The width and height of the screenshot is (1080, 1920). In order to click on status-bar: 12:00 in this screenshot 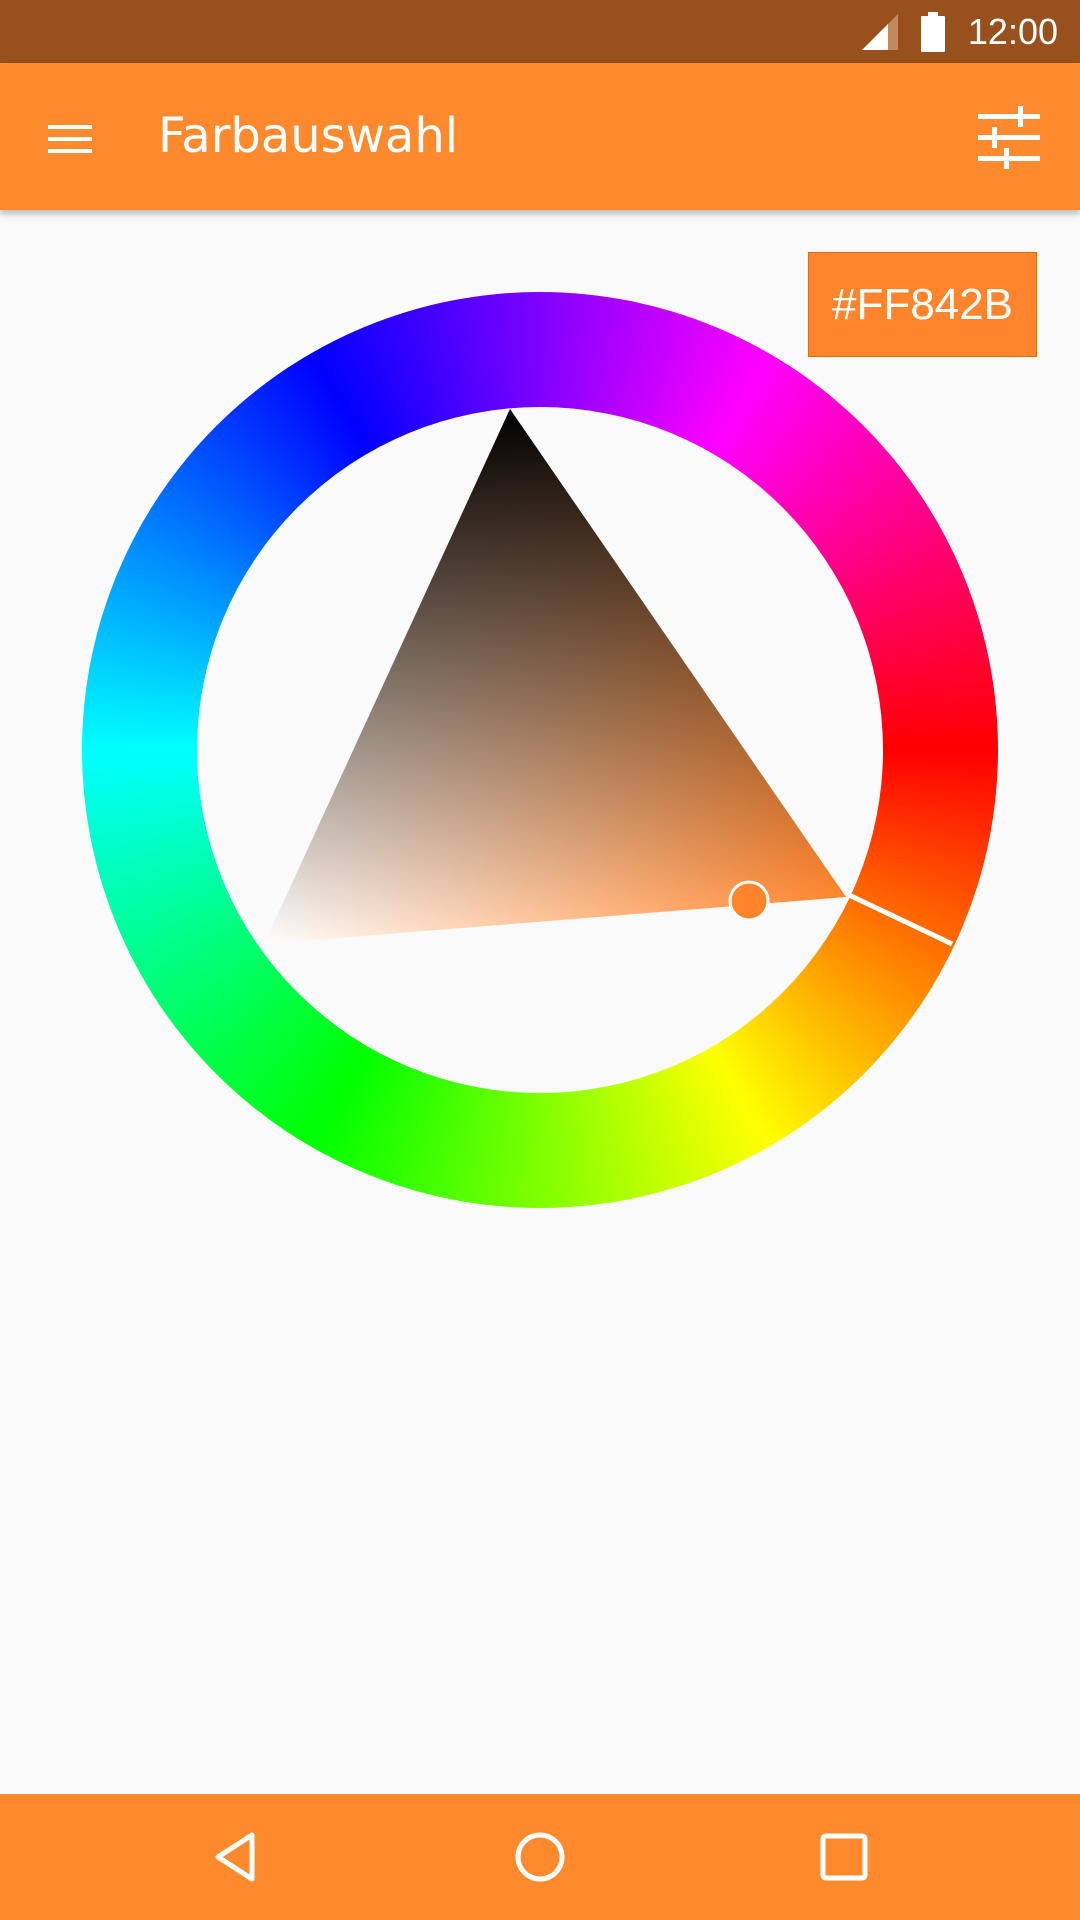, I will do `click(540, 31)`.